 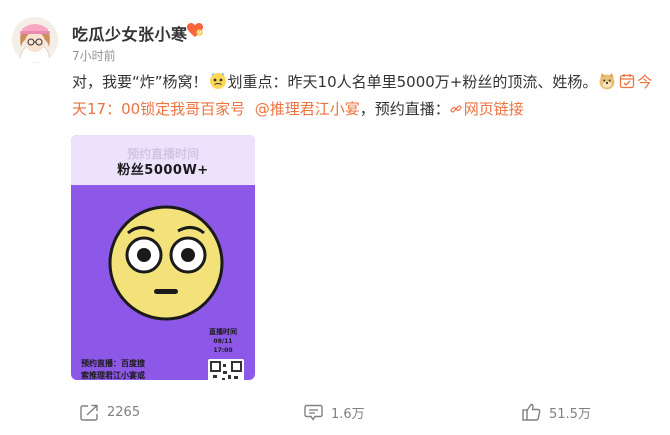 I want to click on post-text-segment: 划重点：昨天10人名单里5000万+粉丝的顶流、姓杨。, so click(x=412, y=82).